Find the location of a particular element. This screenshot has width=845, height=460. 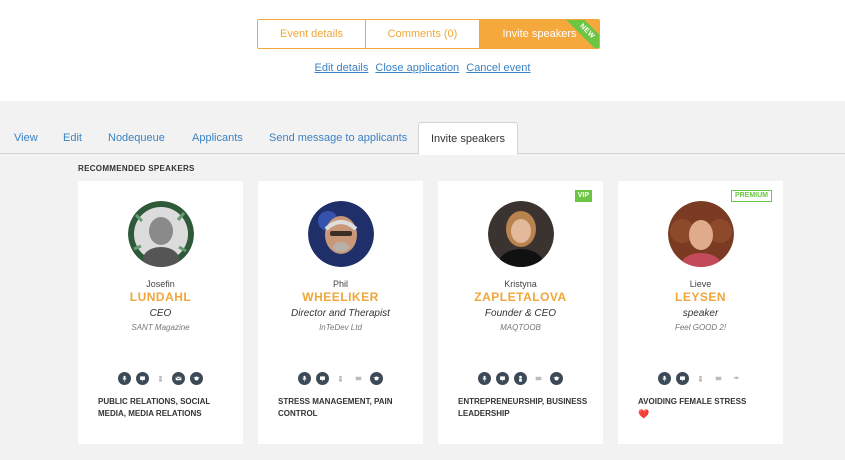

speaker-role: CEO is located at coordinates (160, 313).